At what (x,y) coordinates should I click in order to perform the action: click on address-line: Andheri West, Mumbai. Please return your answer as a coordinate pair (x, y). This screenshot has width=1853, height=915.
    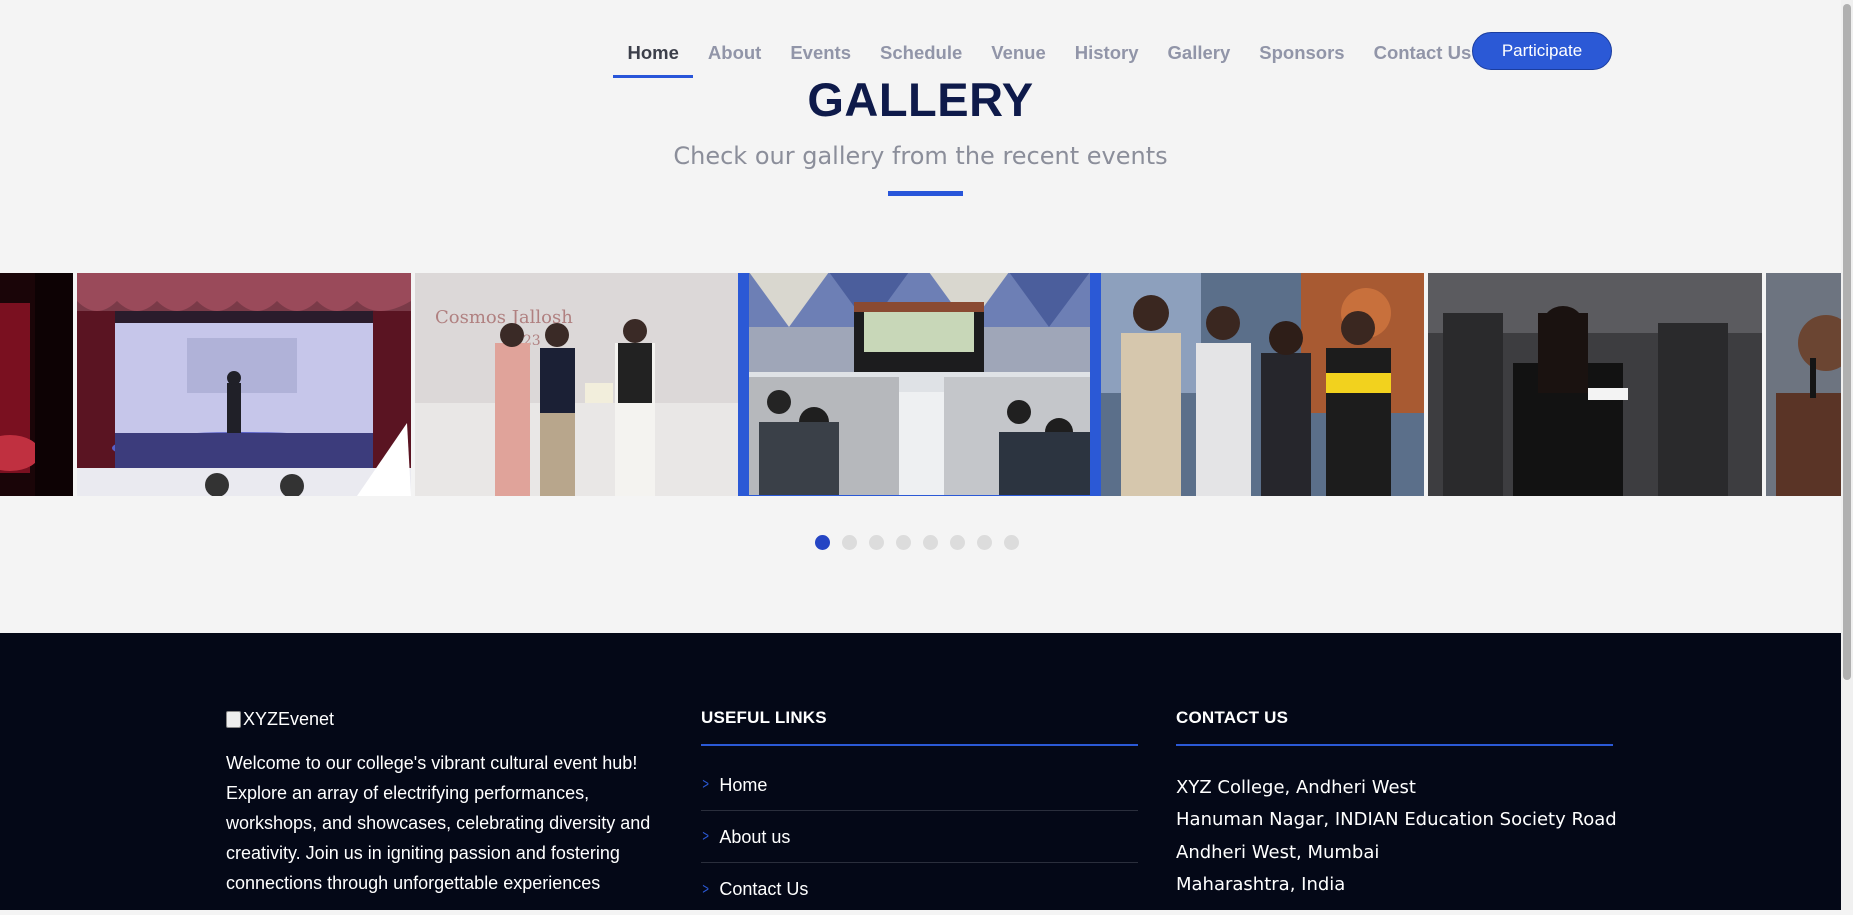
    Looking at the image, I should click on (1278, 852).